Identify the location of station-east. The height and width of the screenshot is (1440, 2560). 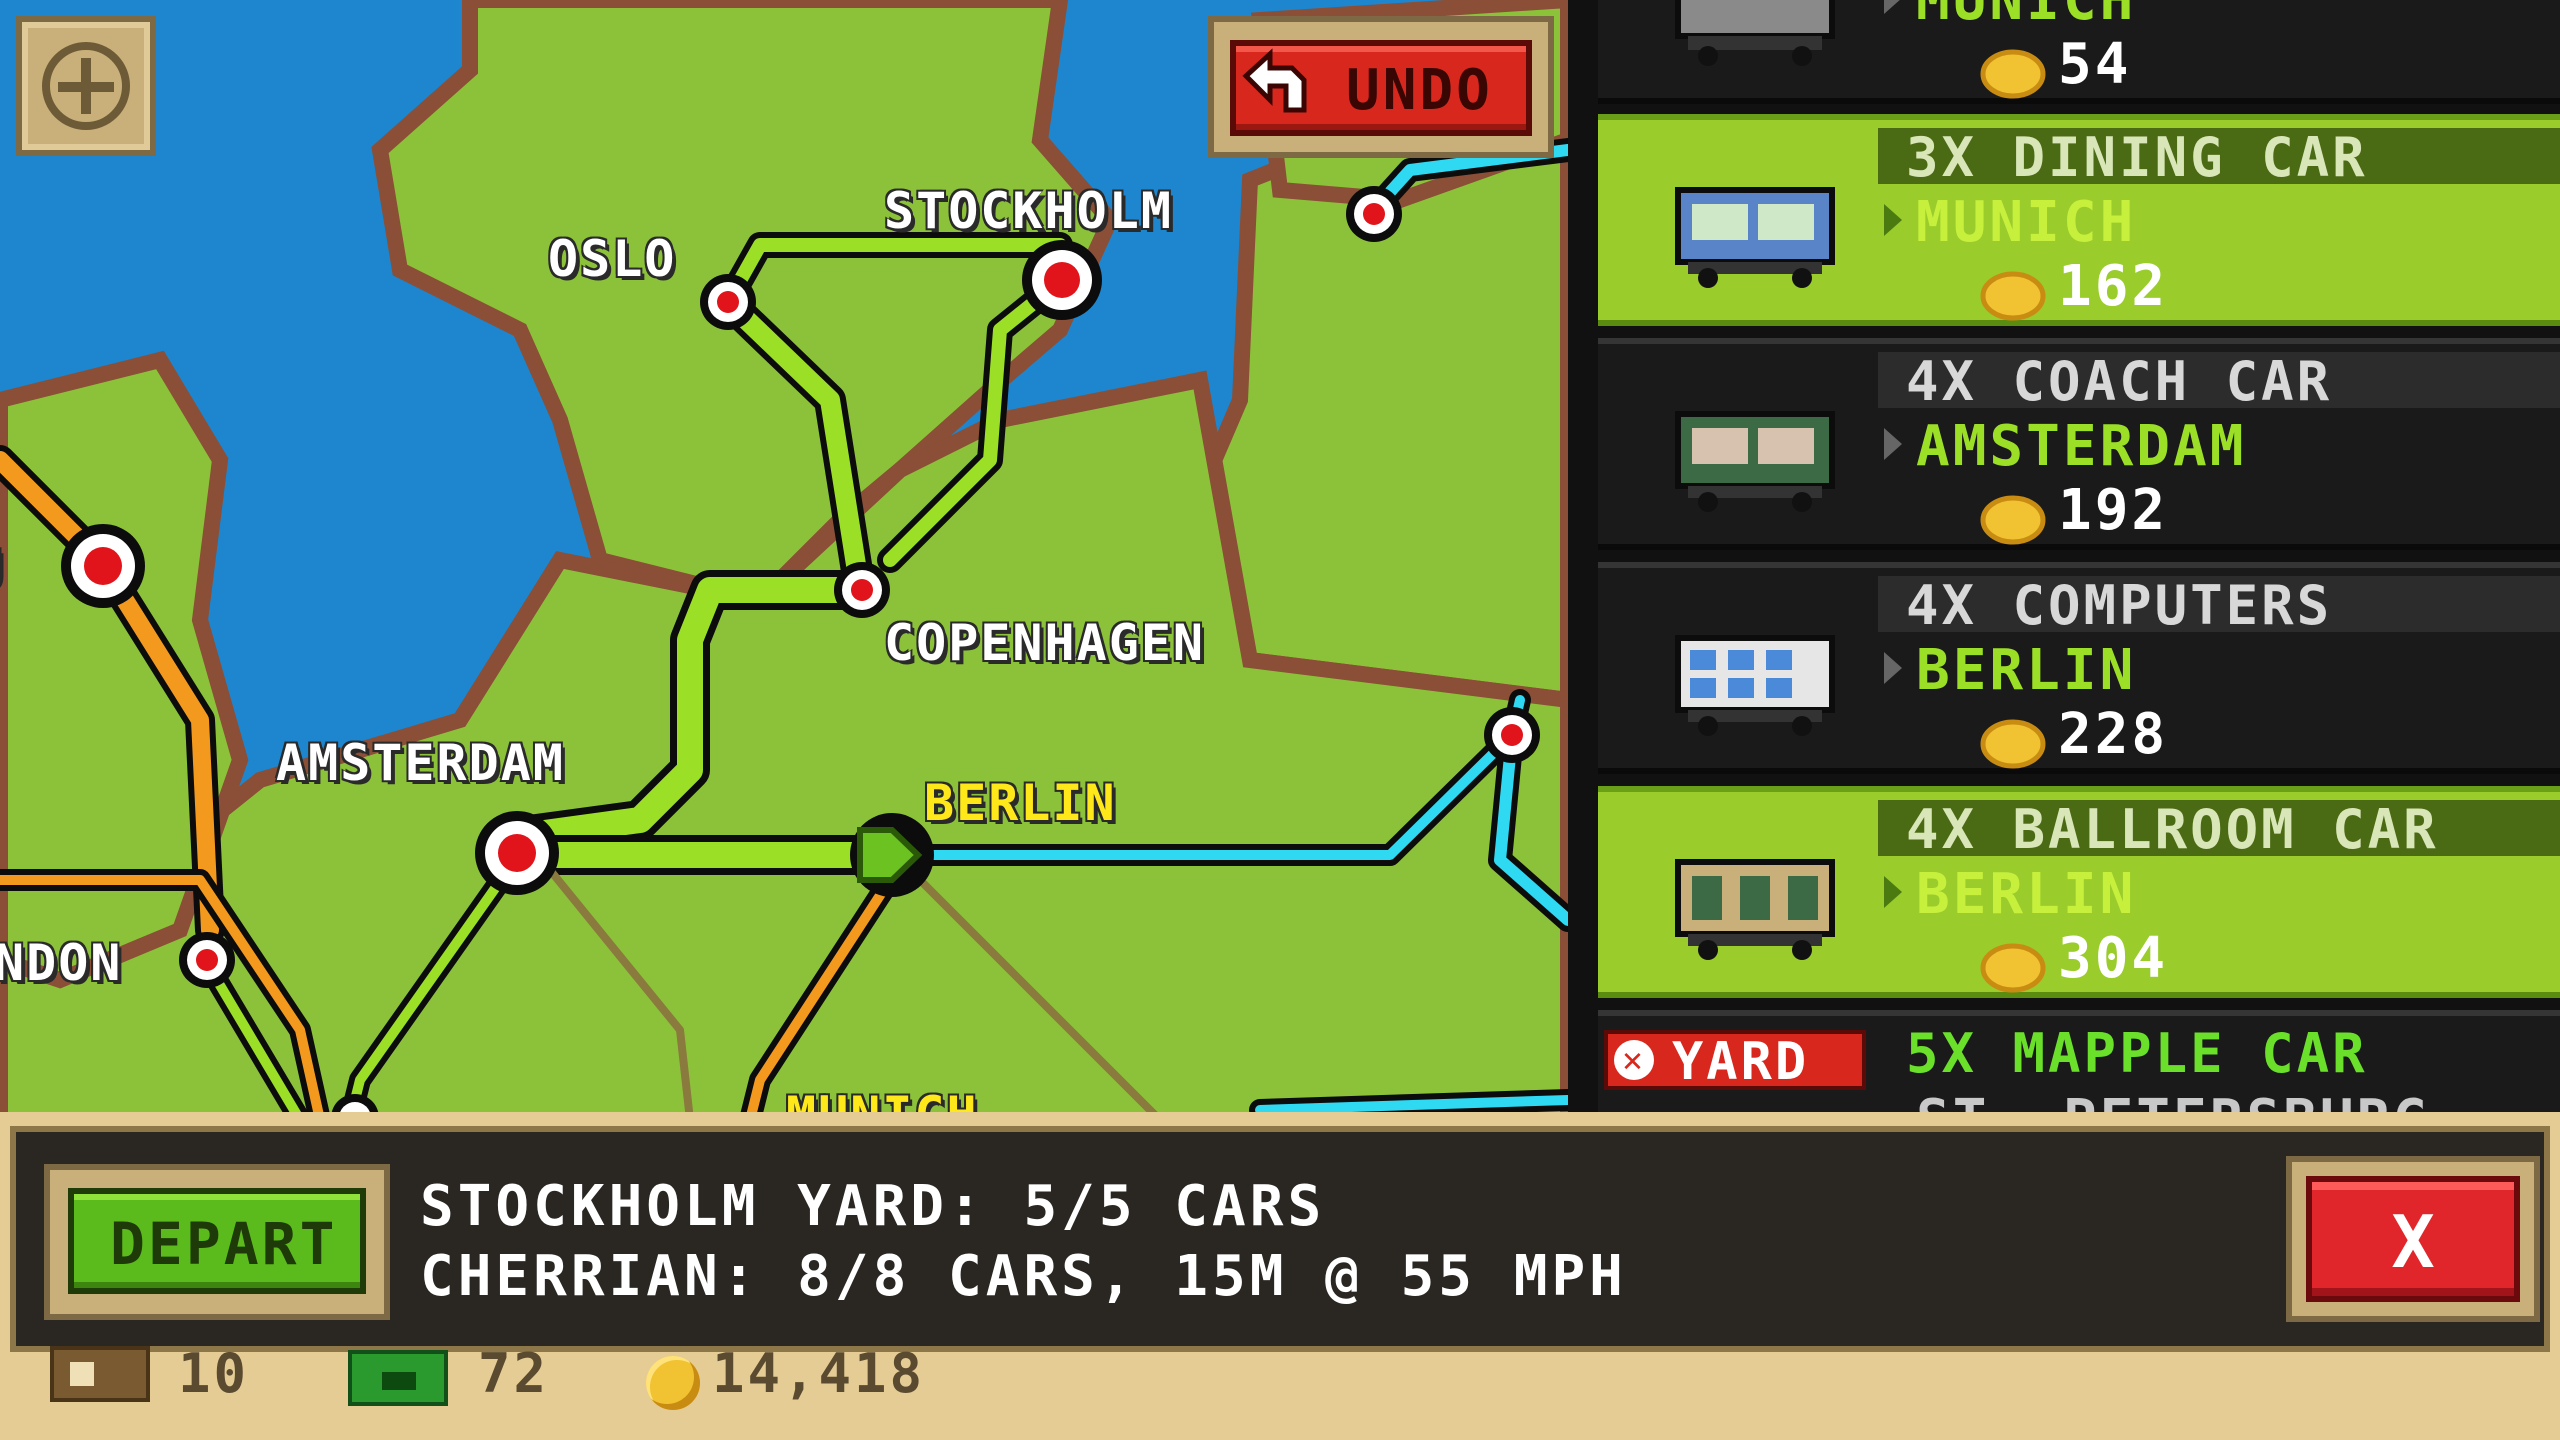
(1512, 735).